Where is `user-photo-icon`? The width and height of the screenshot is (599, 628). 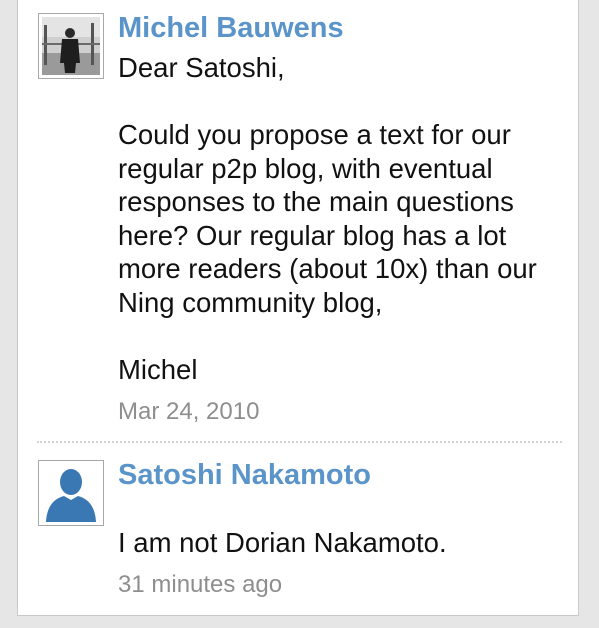 user-photo-icon is located at coordinates (71, 46).